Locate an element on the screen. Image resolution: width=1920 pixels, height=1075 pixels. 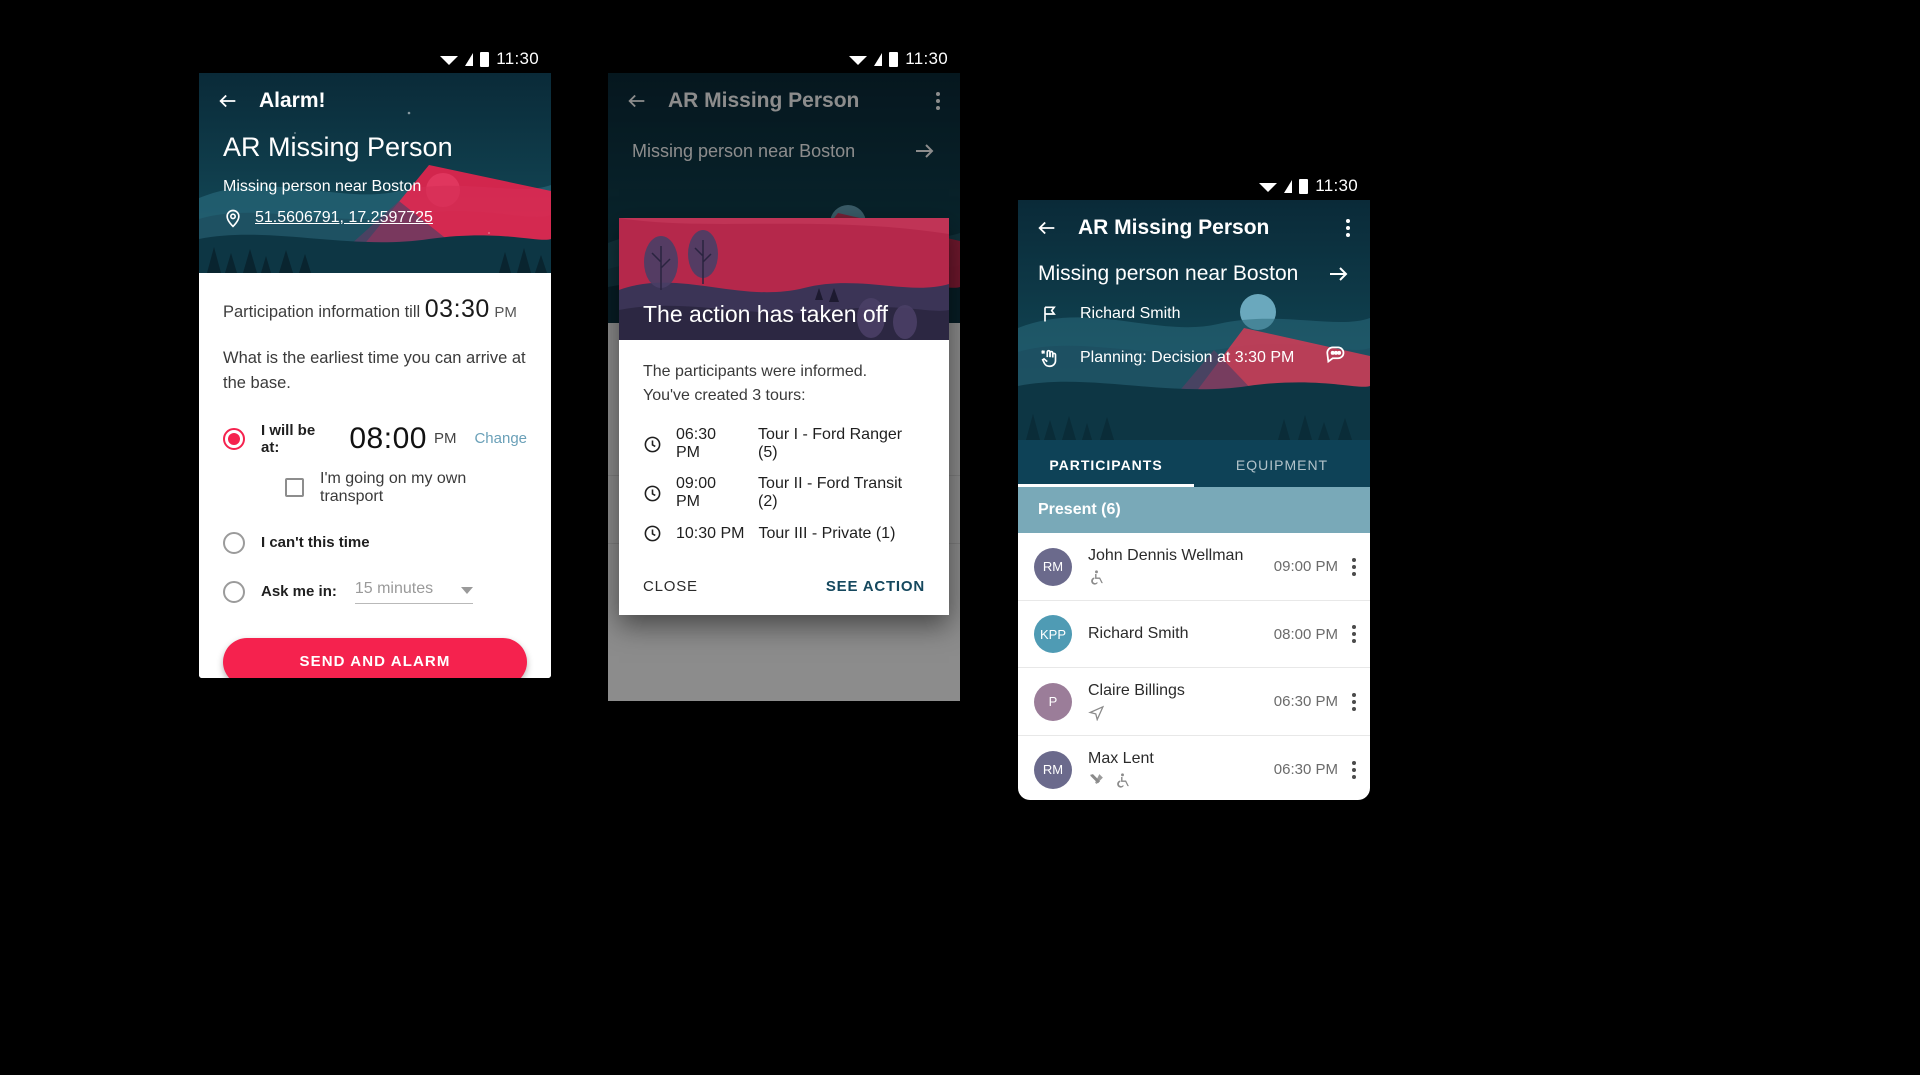
chat-button is located at coordinates (1337, 357).